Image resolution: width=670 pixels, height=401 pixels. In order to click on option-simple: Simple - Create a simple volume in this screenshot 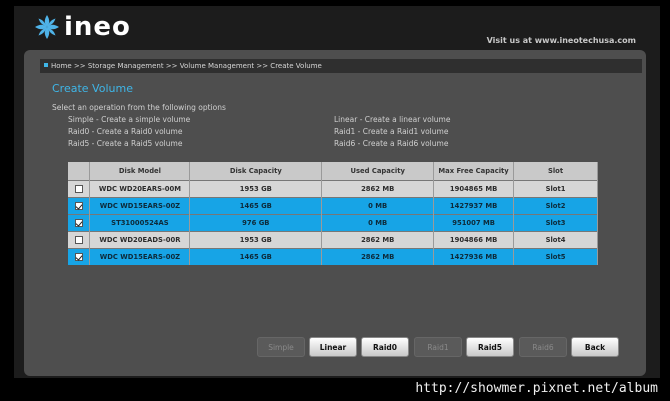, I will do `click(129, 119)`.